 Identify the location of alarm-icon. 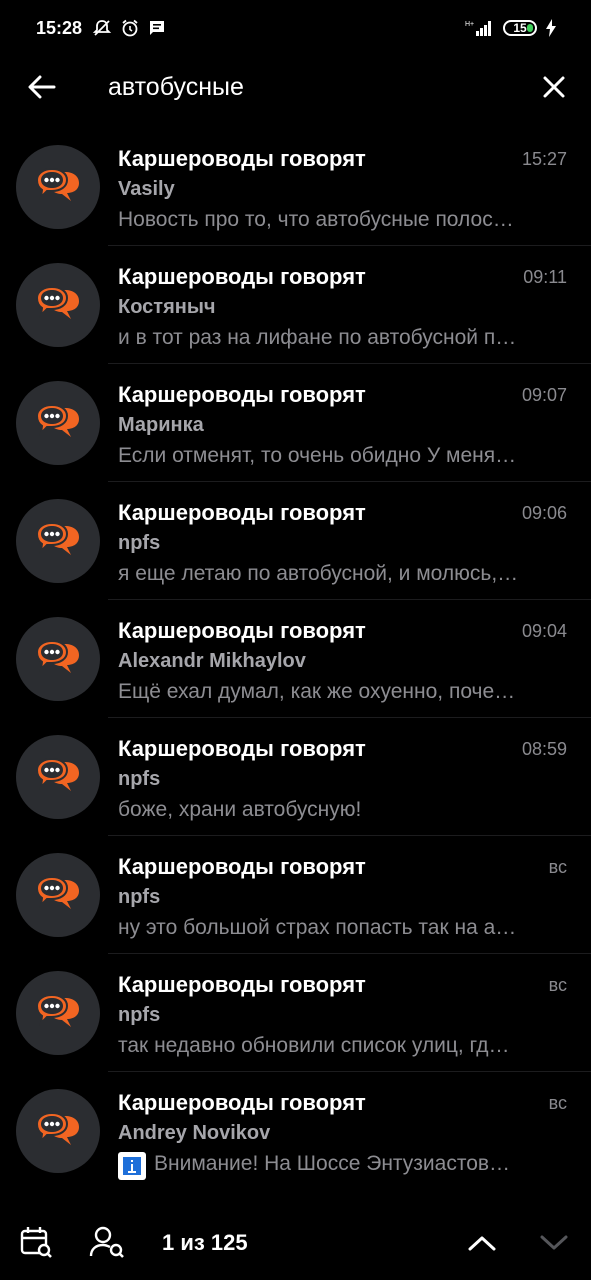
(130, 28).